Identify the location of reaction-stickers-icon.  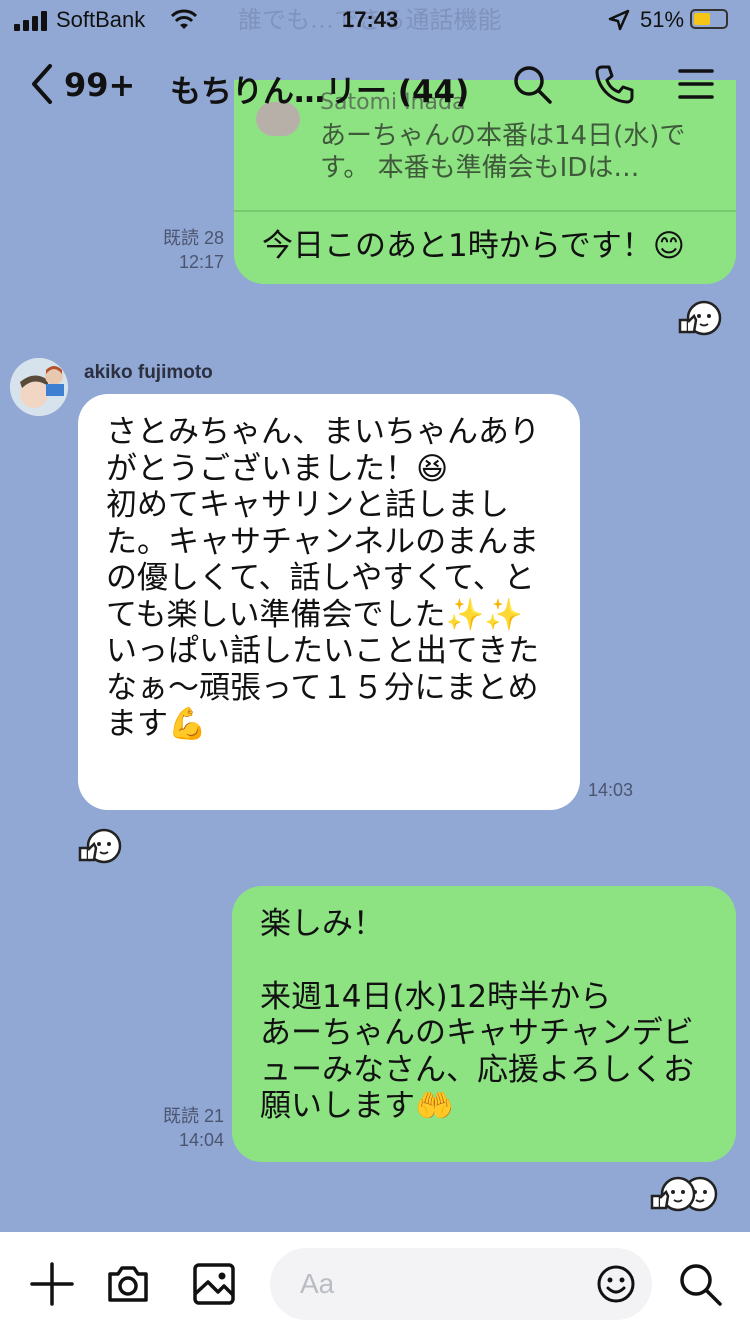
(686, 1194).